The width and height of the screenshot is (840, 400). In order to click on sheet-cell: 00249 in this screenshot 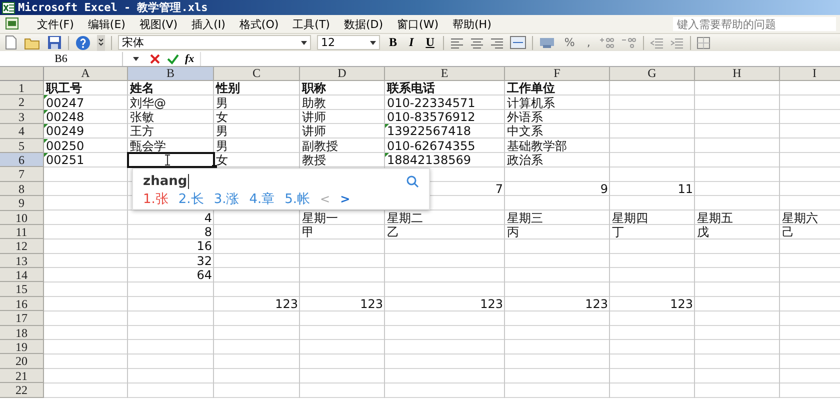, I will do `click(86, 131)`.